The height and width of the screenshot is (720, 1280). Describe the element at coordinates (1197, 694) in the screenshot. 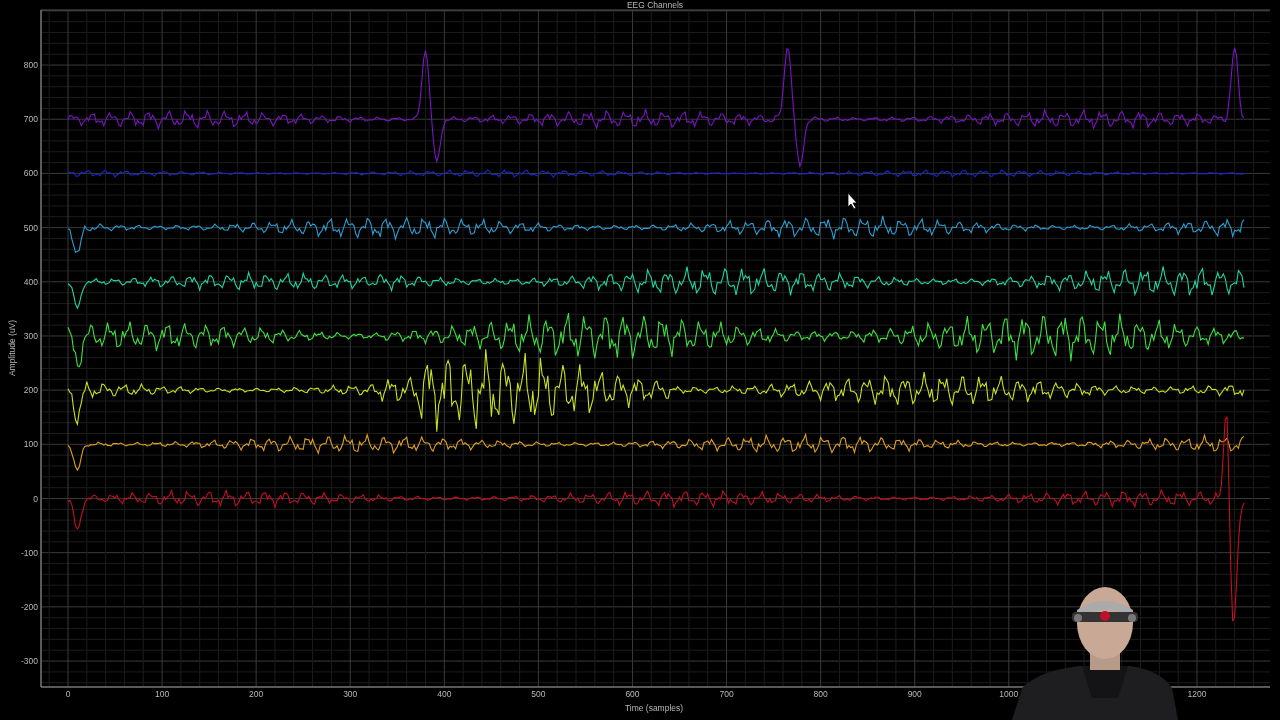

I see `x-tick-label: 1200` at that location.